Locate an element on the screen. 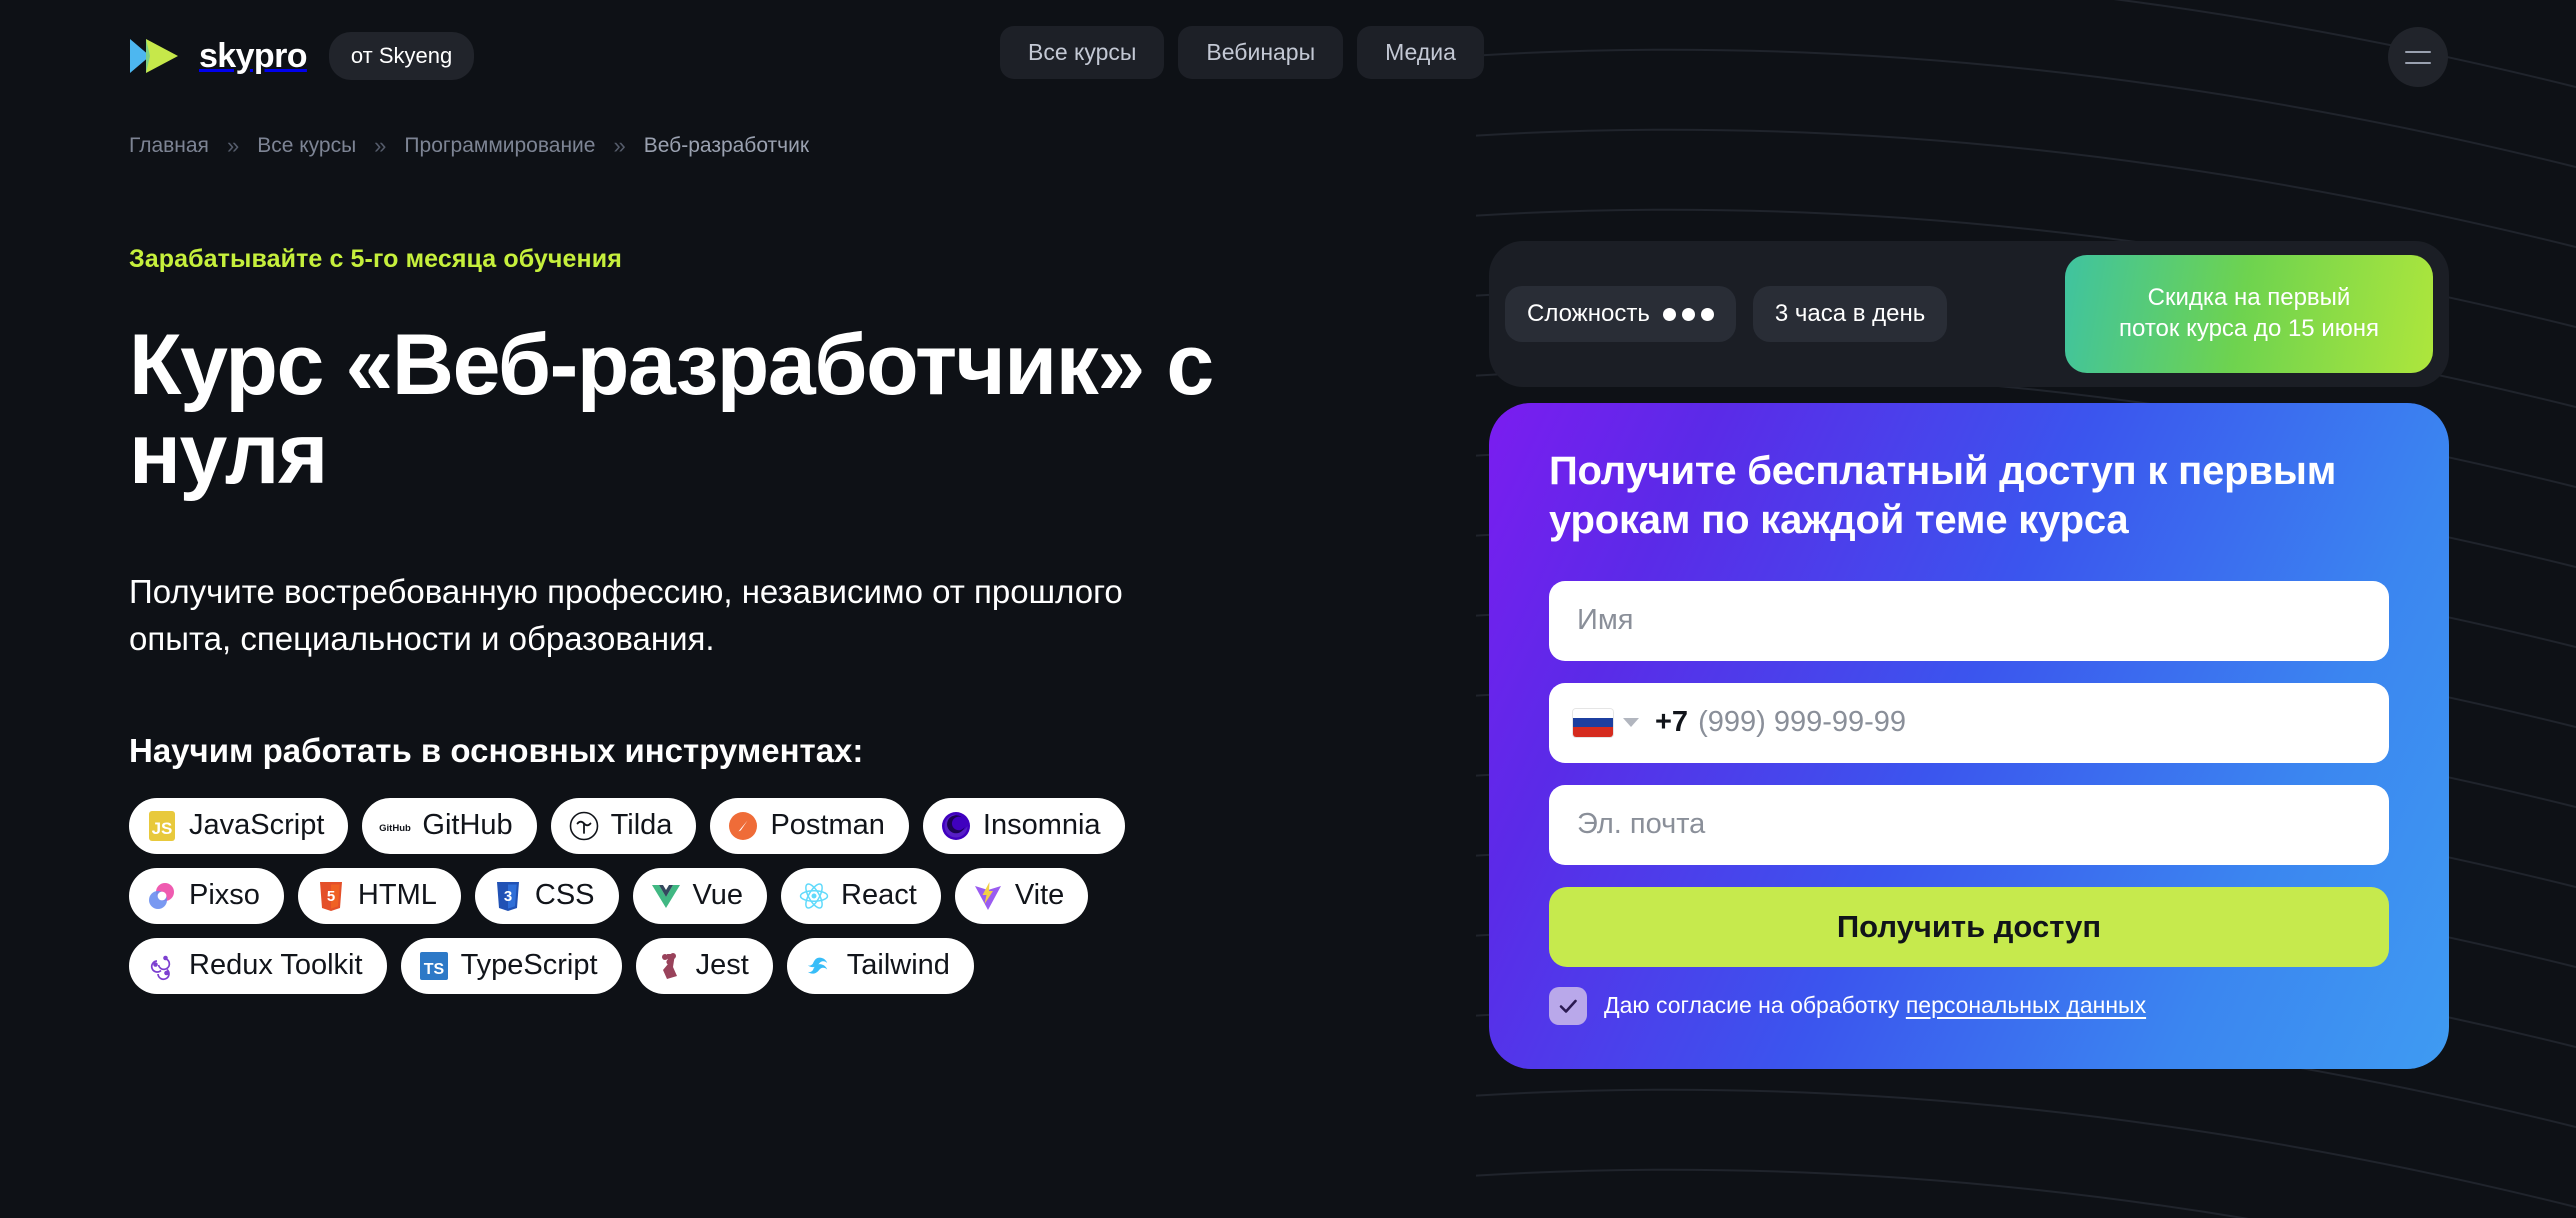  react-icon is located at coordinates (814, 895).